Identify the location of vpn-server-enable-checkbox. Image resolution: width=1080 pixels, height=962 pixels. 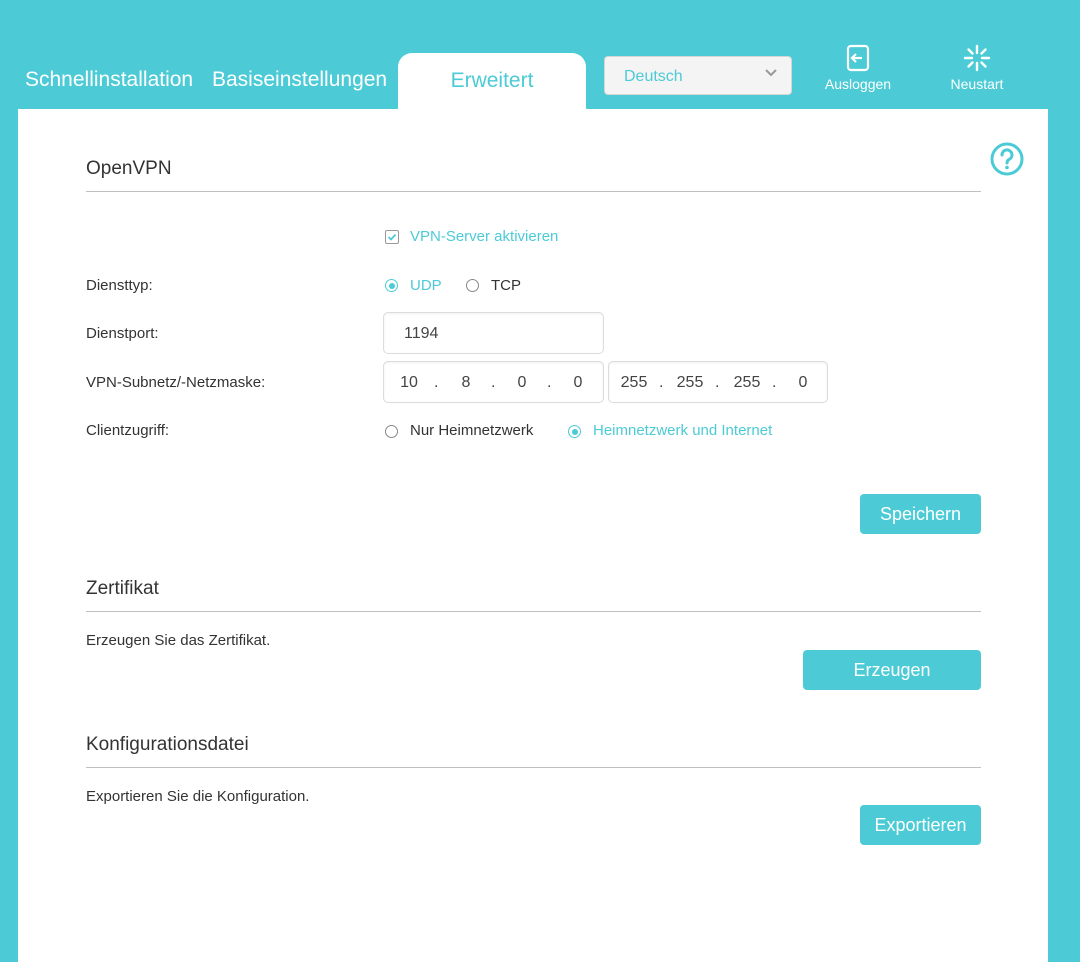
(392, 237).